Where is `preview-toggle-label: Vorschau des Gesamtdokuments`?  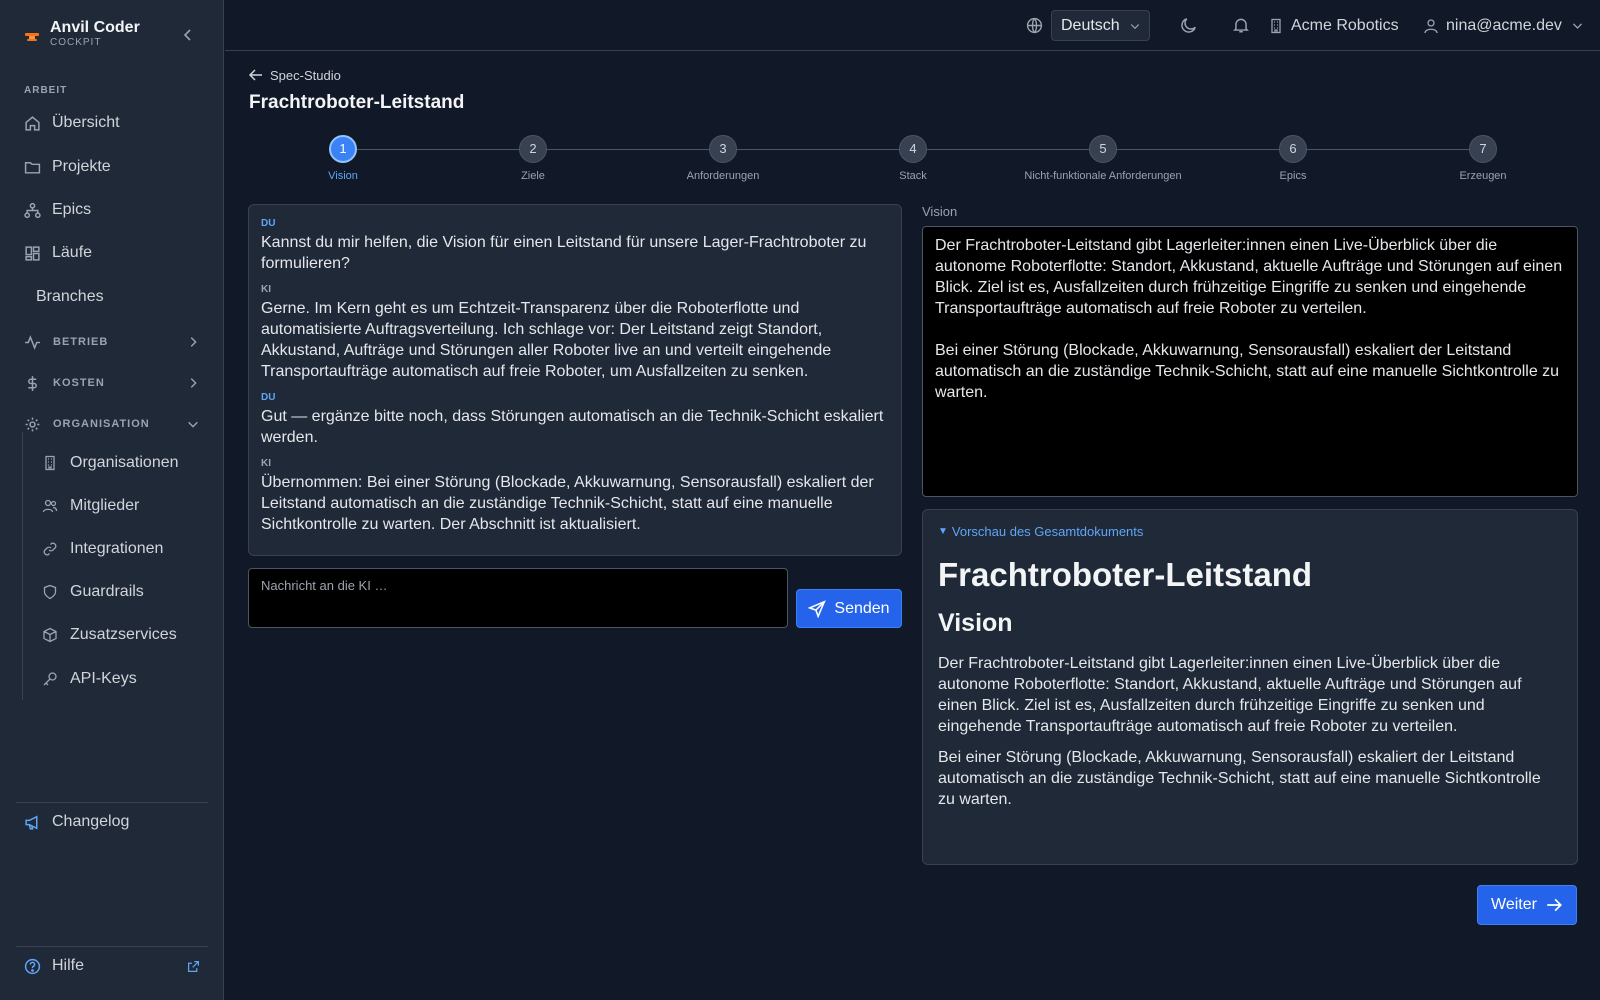
preview-toggle-label: Vorschau des Gesamtdokuments is located at coordinates (1047, 531).